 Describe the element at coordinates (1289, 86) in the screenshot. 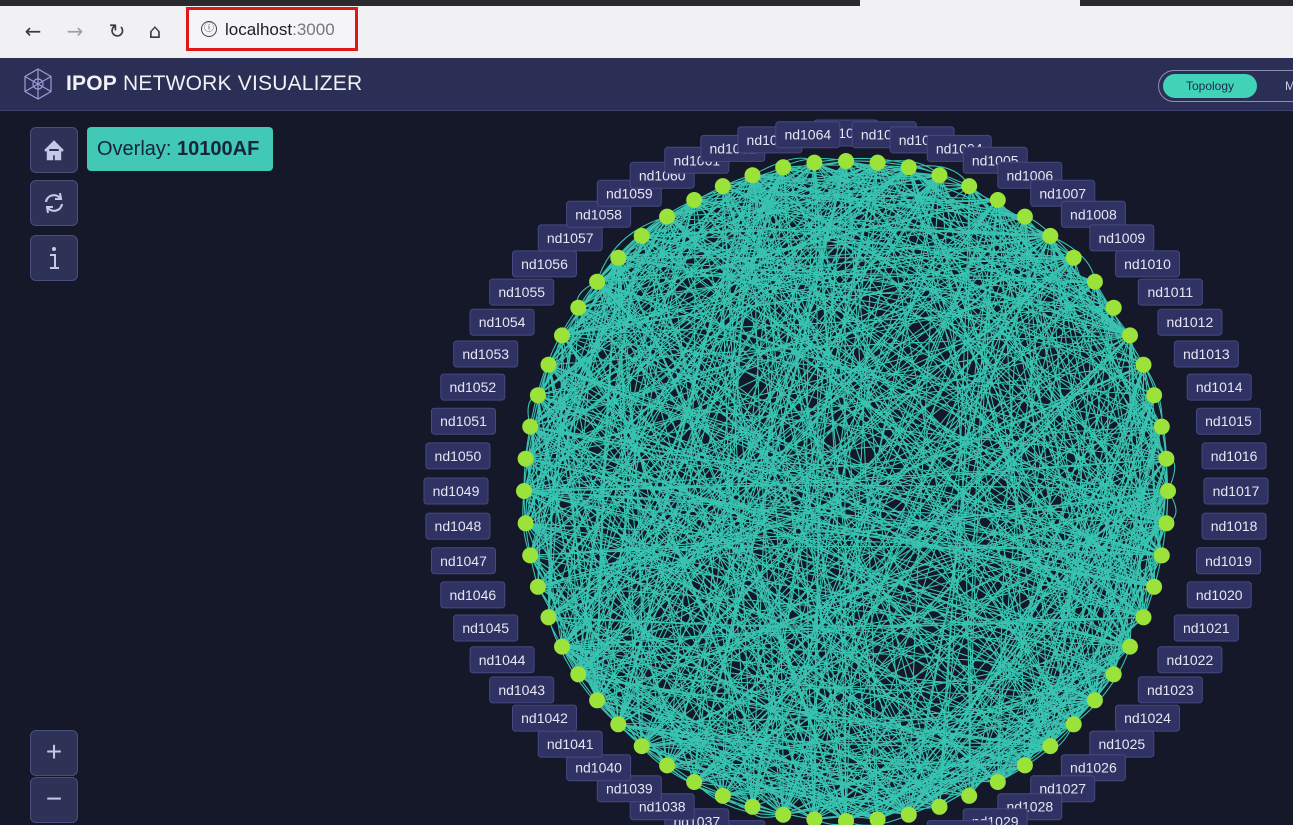

I see `tab-second-view: M` at that location.